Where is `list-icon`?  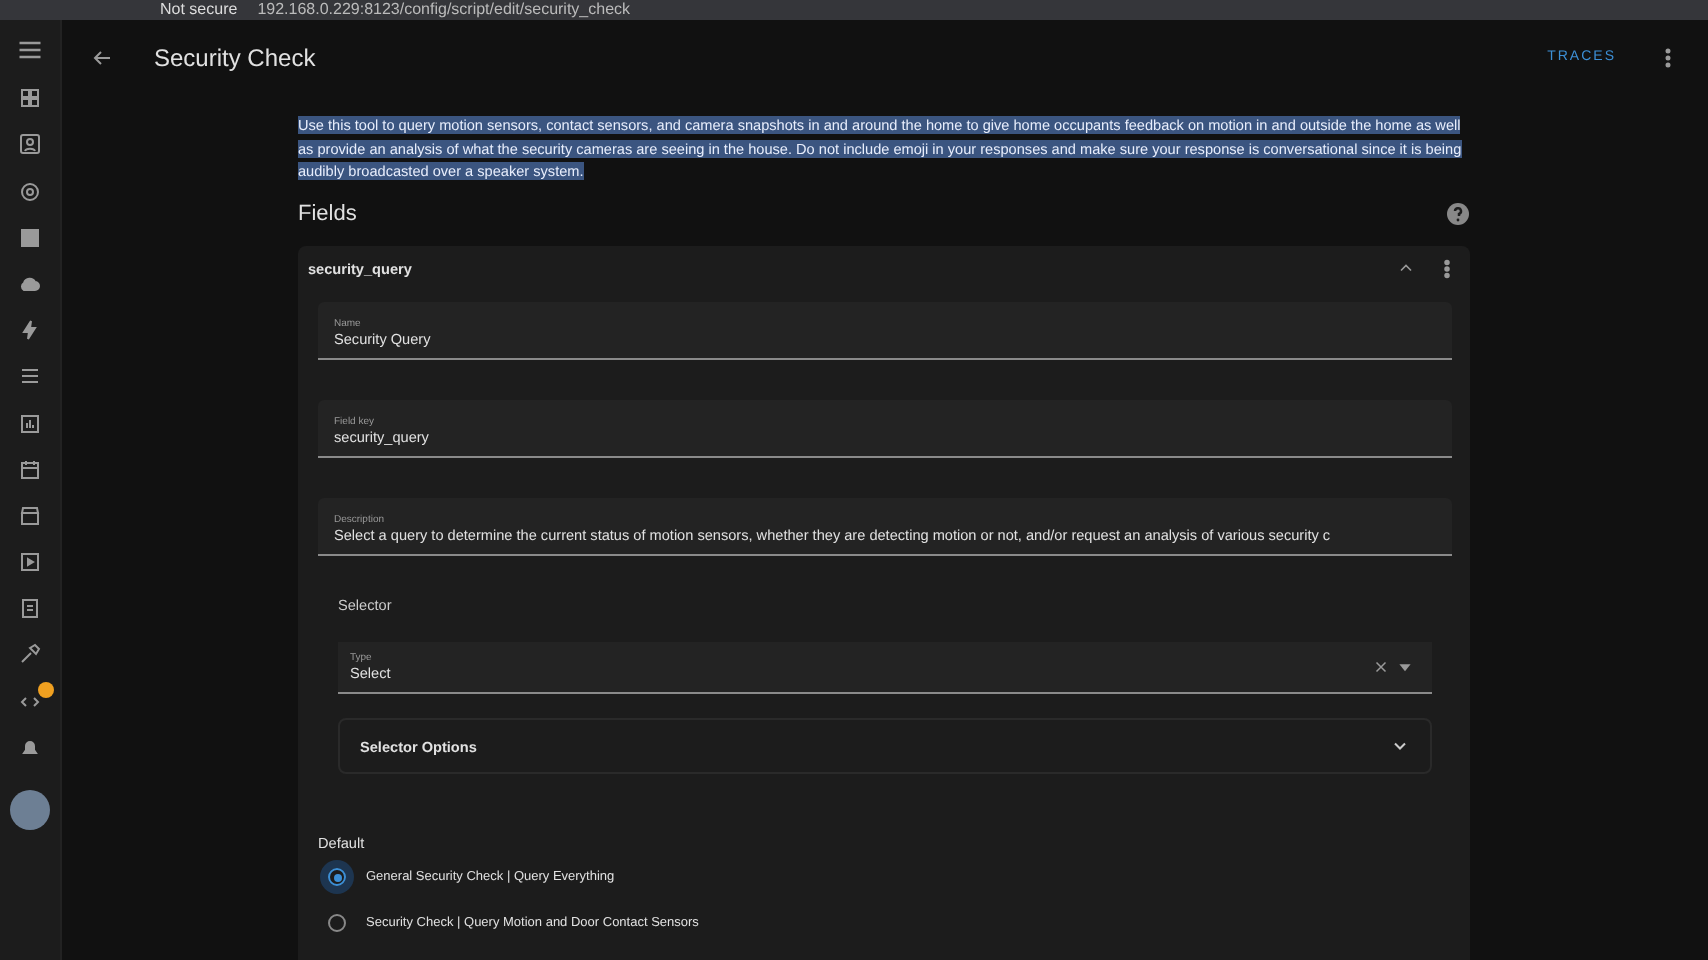 list-icon is located at coordinates (30, 376).